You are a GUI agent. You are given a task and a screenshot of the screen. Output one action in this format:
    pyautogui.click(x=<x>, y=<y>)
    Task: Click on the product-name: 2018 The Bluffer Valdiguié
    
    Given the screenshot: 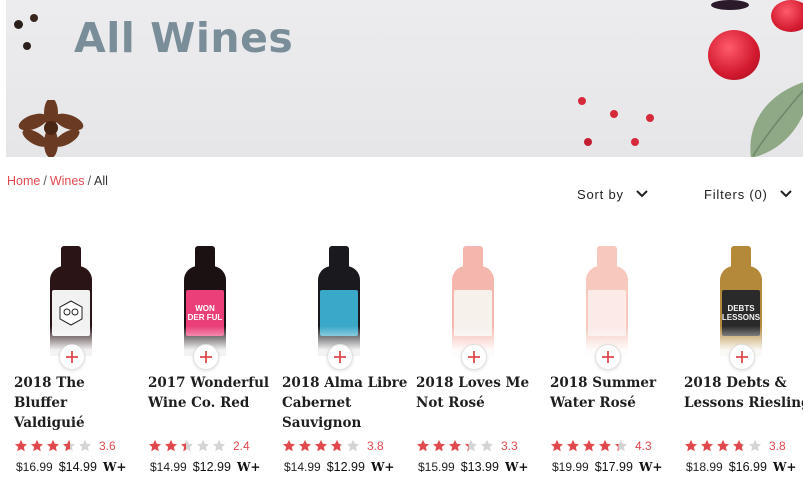 What is the action you would take?
    pyautogui.click(x=78, y=403)
    